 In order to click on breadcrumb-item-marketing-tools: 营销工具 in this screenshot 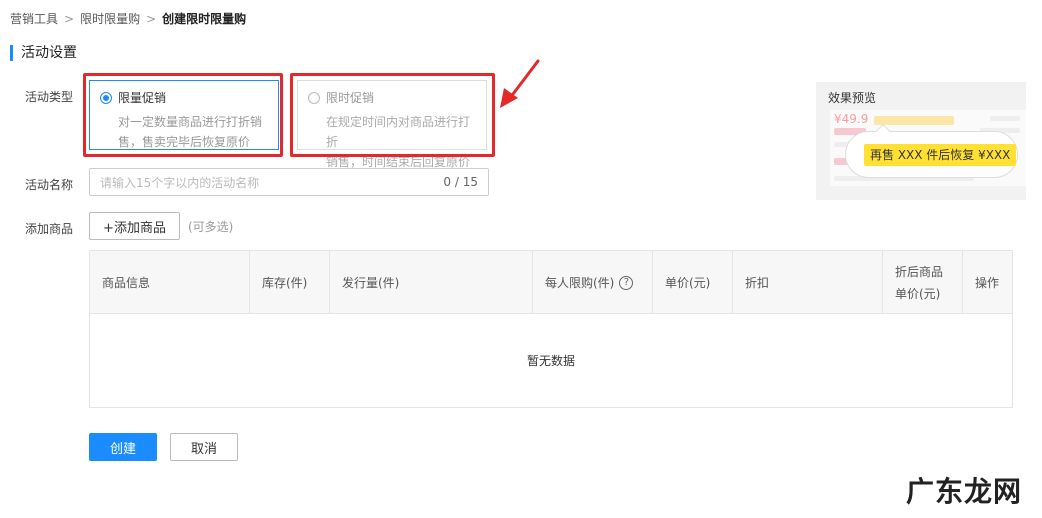, I will do `click(34, 18)`.